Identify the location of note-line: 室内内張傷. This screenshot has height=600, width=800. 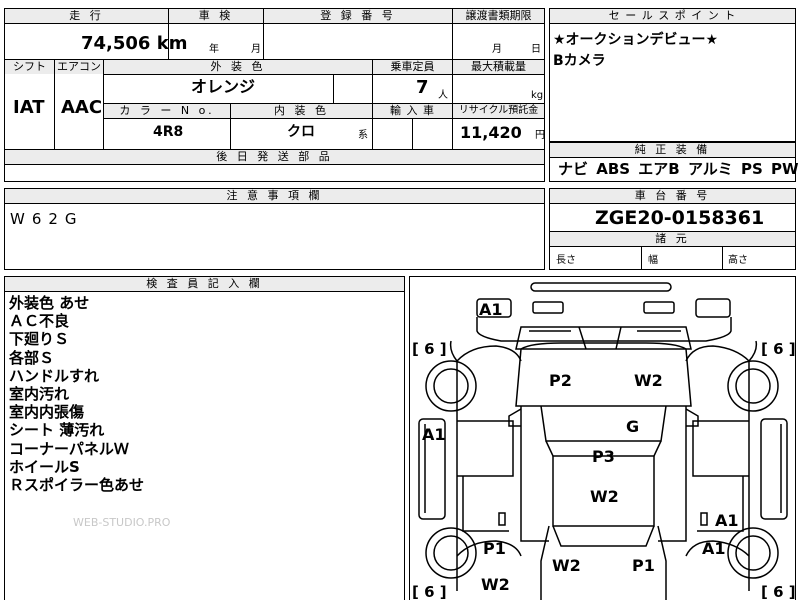
(47, 412).